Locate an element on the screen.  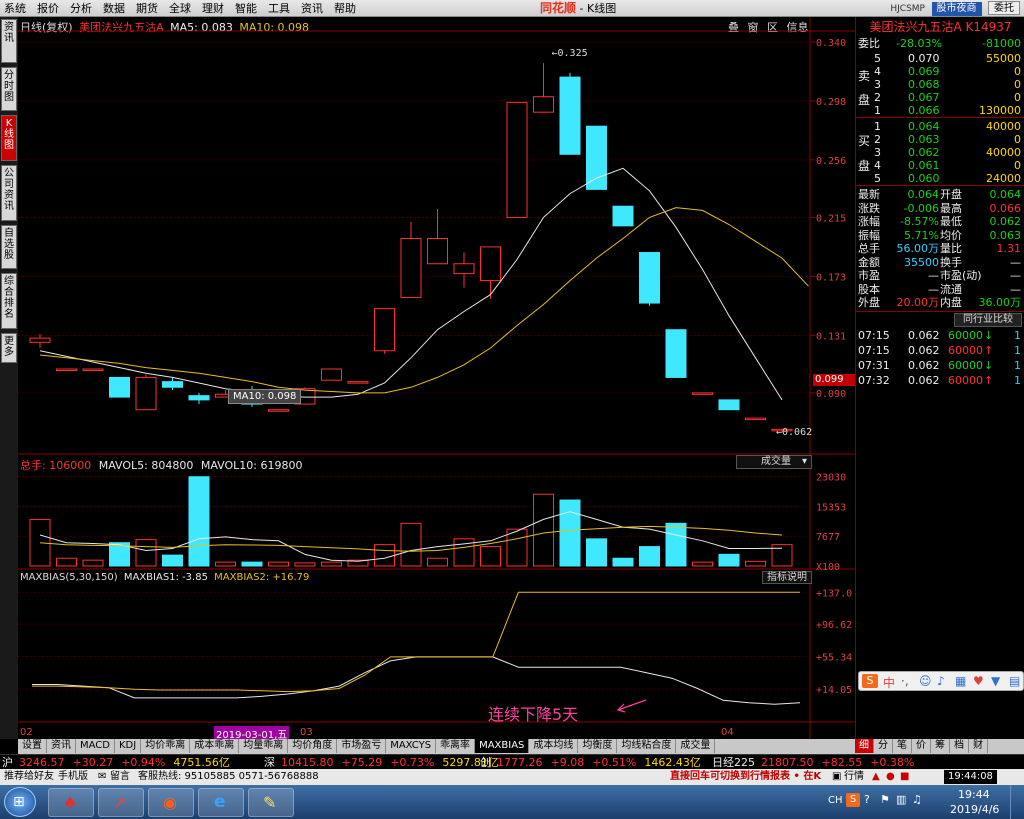
menu-item-4: 期货 is located at coordinates (148, 8).